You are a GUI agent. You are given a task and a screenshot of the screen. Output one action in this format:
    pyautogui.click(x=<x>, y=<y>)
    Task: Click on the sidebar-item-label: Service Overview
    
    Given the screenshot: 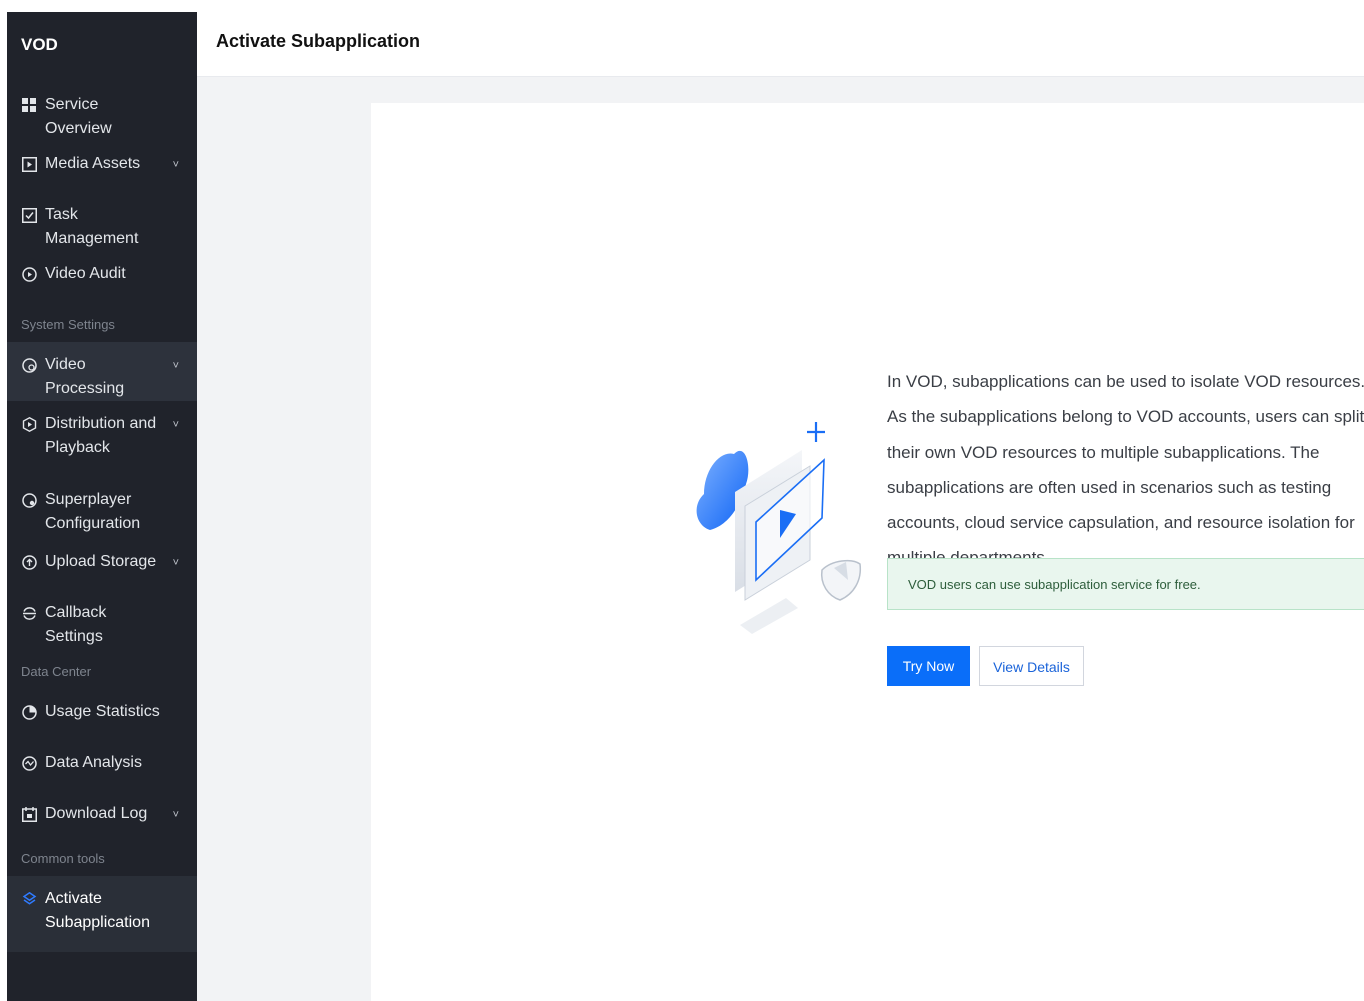 What is the action you would take?
    pyautogui.click(x=78, y=116)
    